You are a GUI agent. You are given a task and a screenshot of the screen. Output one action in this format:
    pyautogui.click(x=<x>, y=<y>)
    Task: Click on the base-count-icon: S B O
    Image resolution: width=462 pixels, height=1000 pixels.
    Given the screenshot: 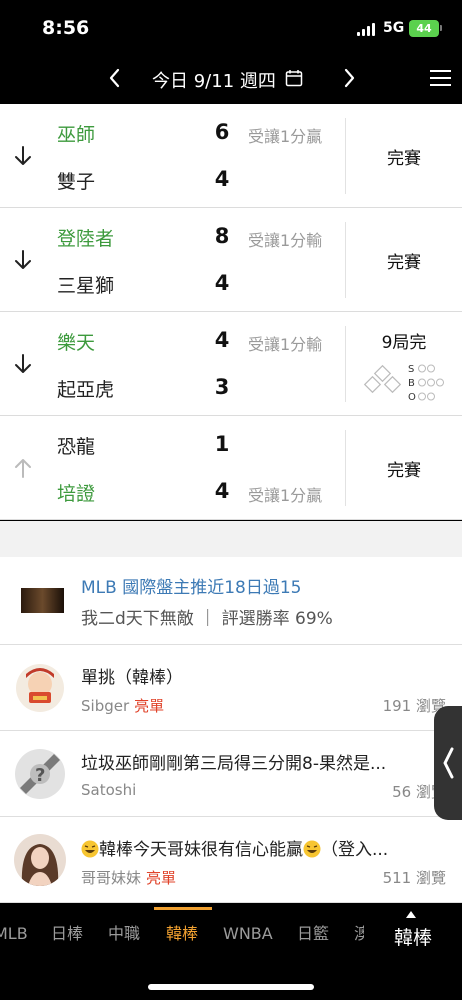 What is the action you would take?
    pyautogui.click(x=403, y=383)
    